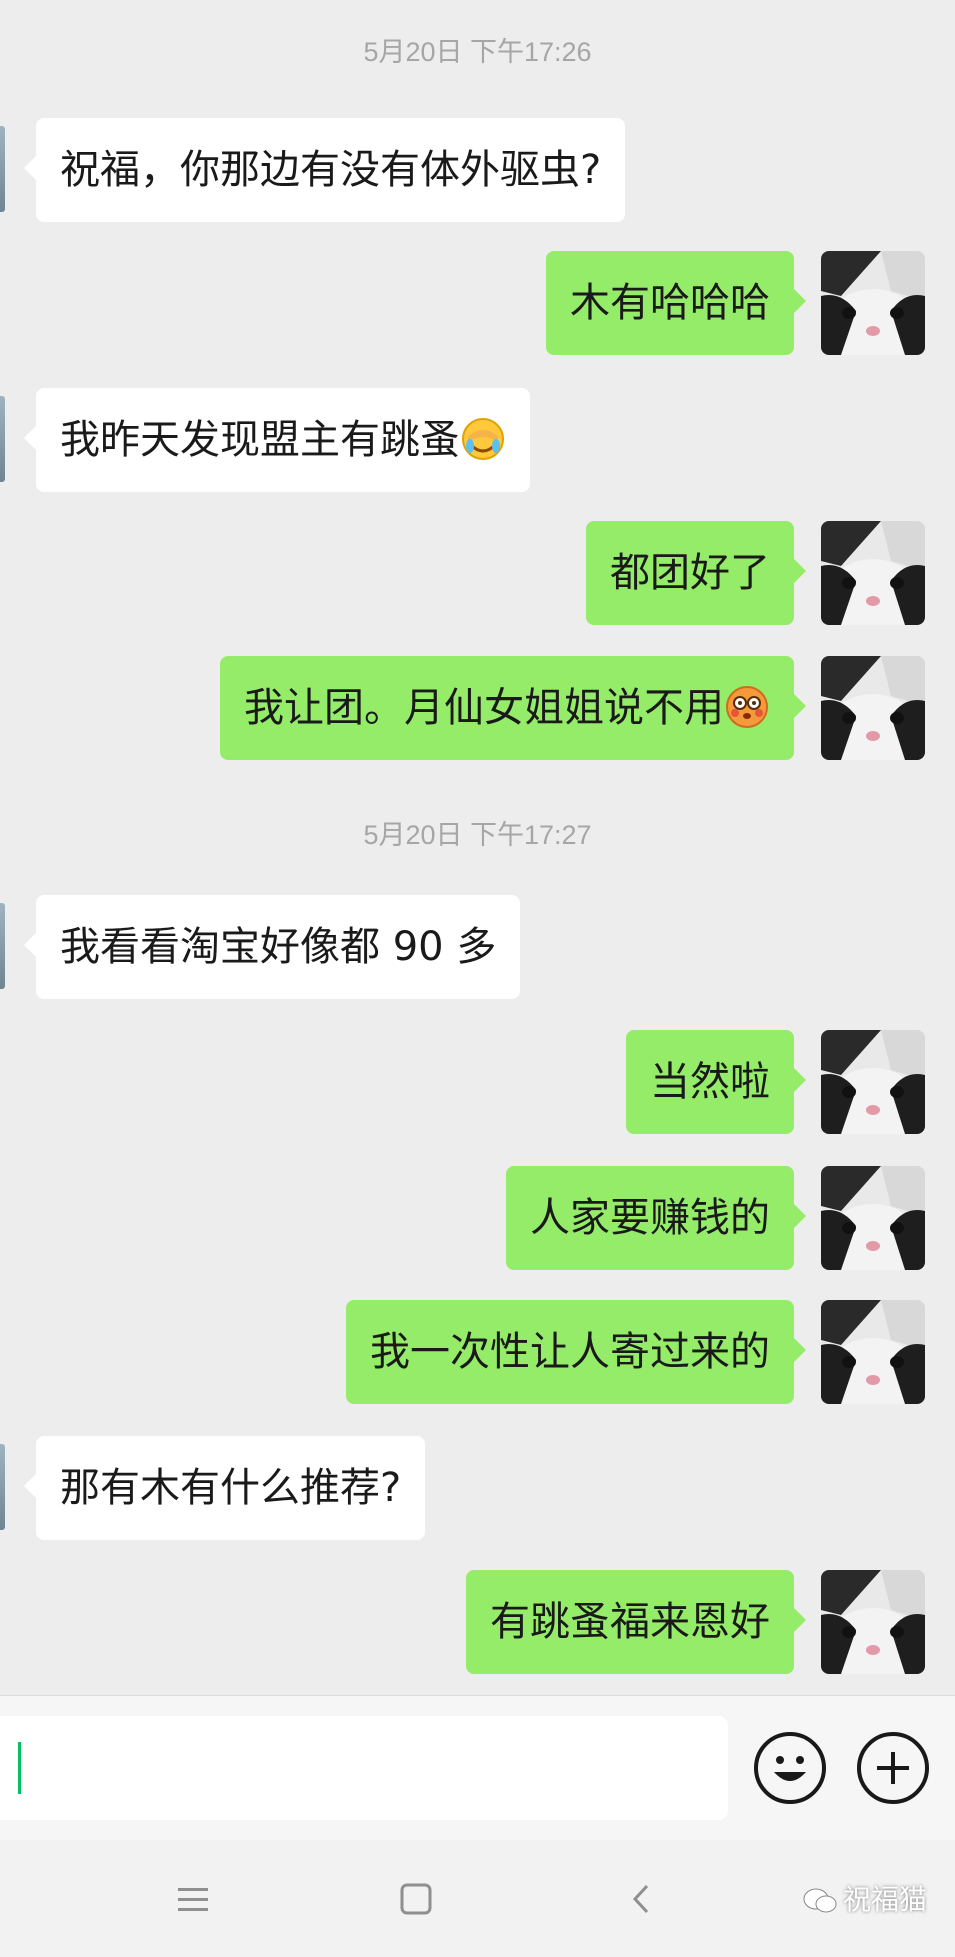  Describe the element at coordinates (670, 303) in the screenshot. I see `message-text: 木有哈哈哈` at that location.